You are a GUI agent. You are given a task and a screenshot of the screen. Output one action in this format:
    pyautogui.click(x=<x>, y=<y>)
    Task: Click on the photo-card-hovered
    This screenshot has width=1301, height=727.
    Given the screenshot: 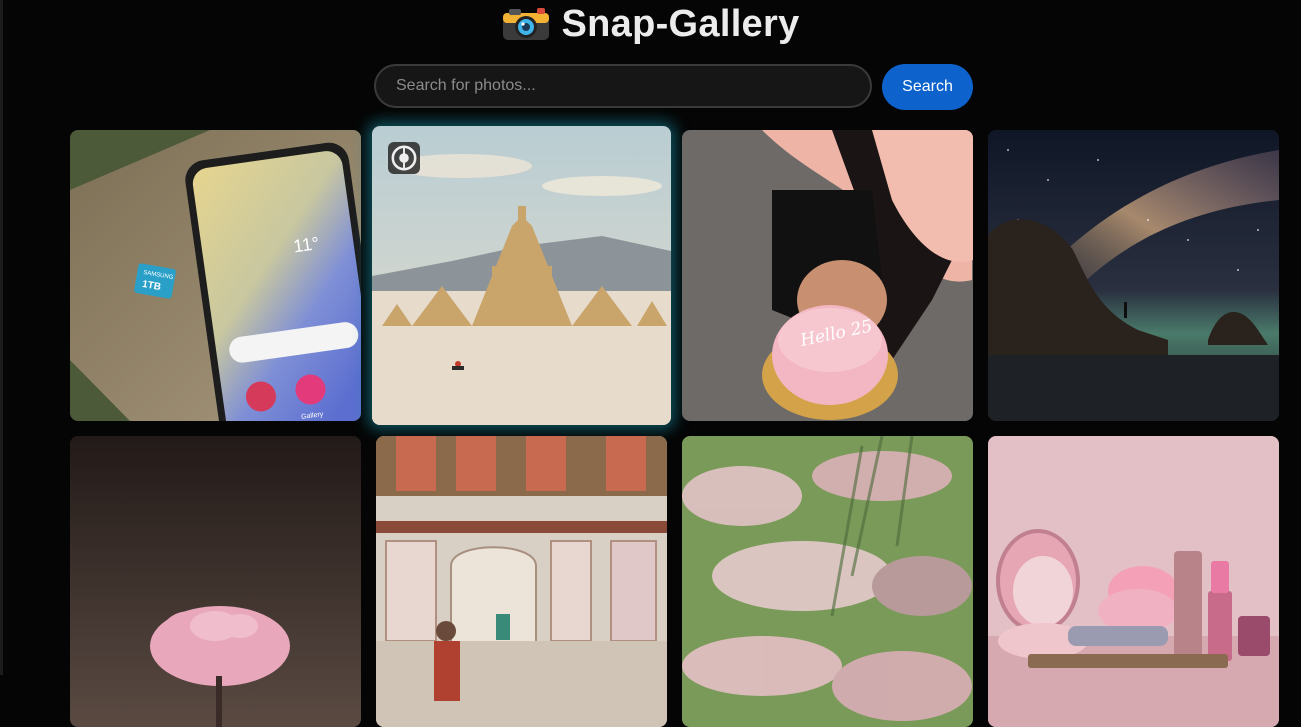 What is the action you would take?
    pyautogui.click(x=521, y=275)
    